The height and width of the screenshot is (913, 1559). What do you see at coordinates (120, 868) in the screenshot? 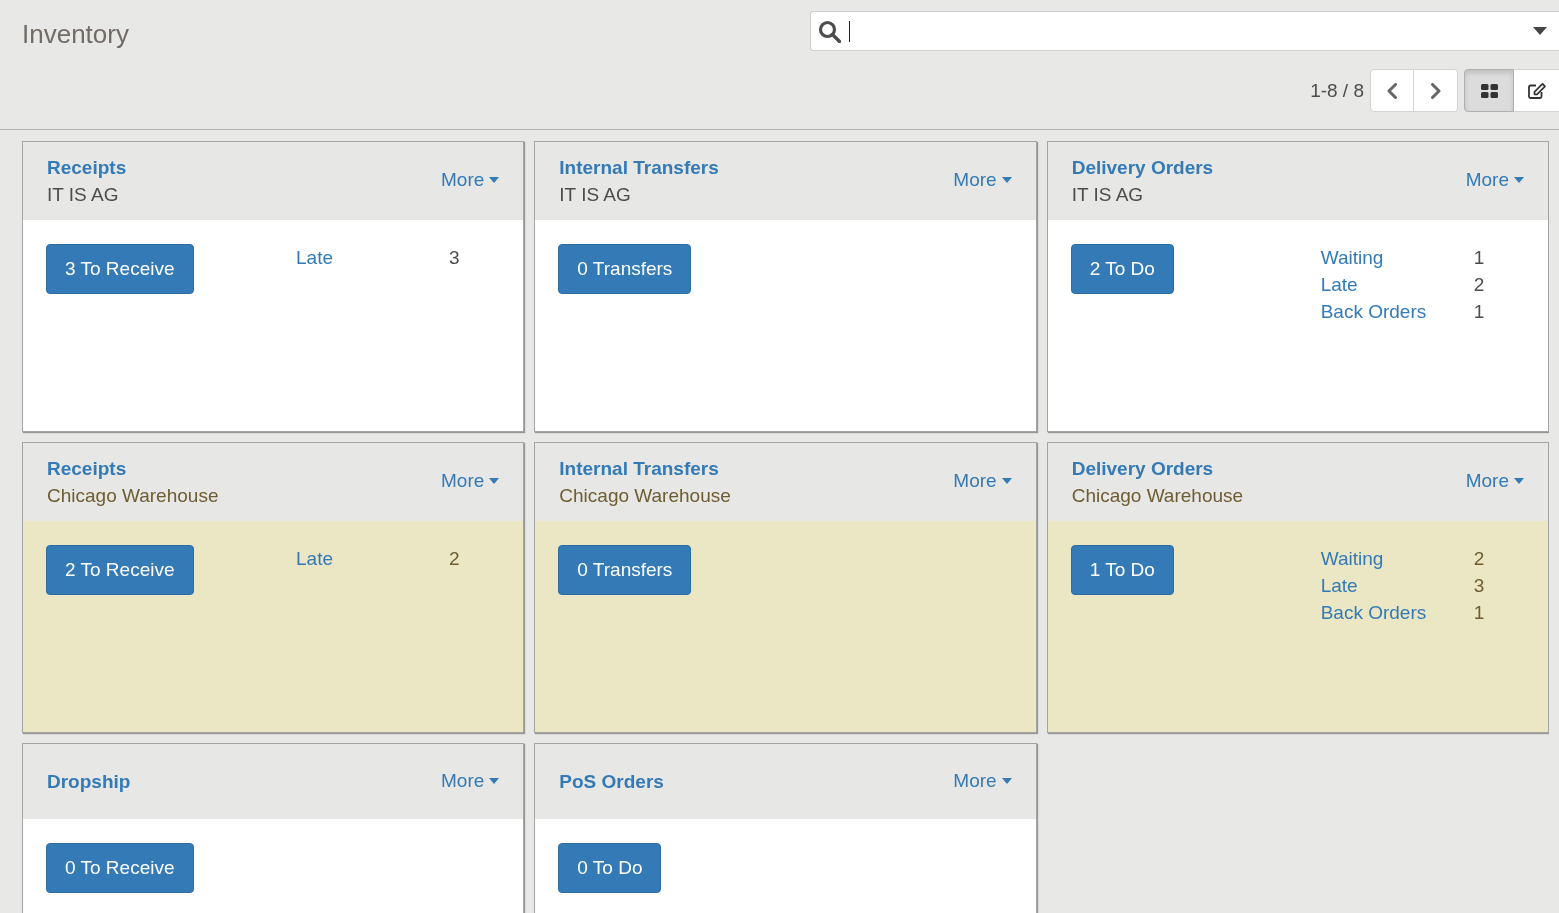
I see `action-button: 0 To Receive` at bounding box center [120, 868].